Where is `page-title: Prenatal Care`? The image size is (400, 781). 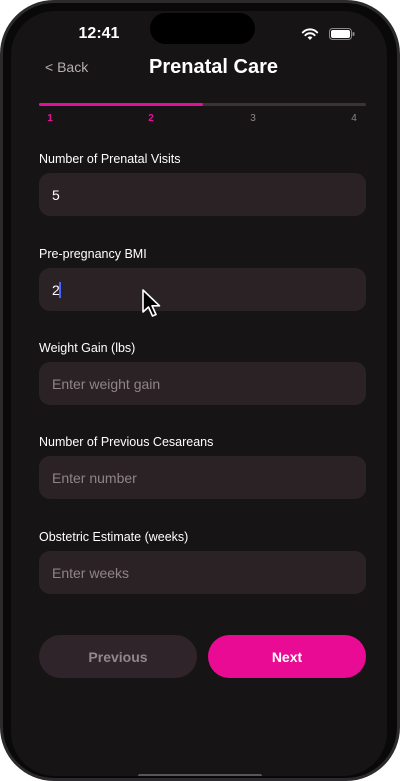 page-title: Prenatal Care is located at coordinates (213, 67).